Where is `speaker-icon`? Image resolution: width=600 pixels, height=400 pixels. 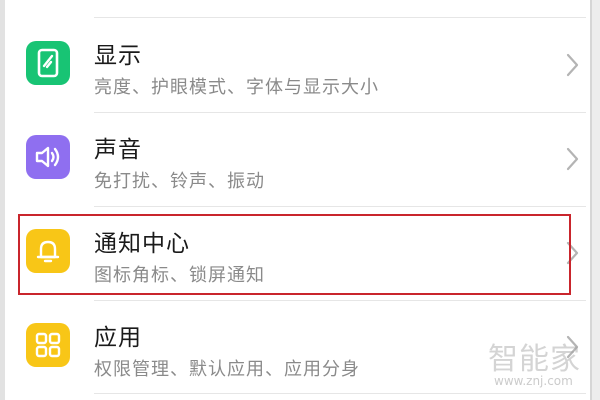
speaker-icon is located at coordinates (48, 157).